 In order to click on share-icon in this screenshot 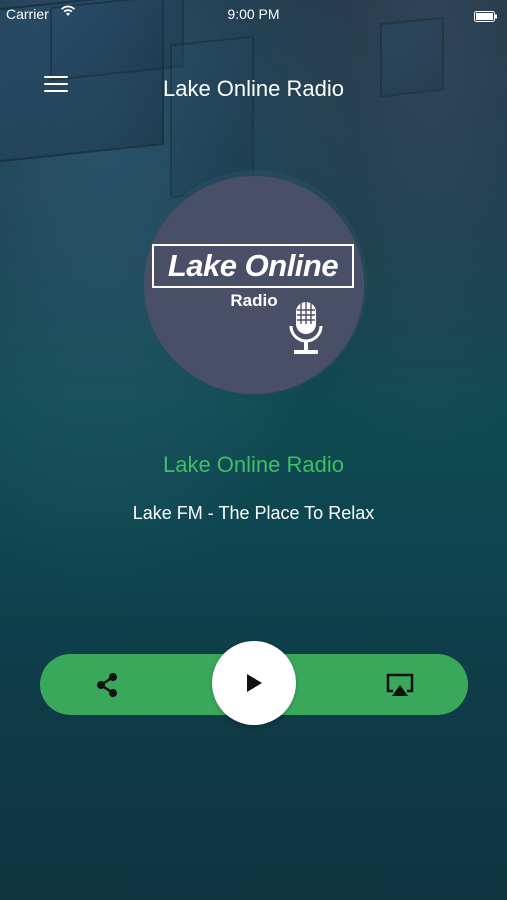, I will do `click(107, 688)`.